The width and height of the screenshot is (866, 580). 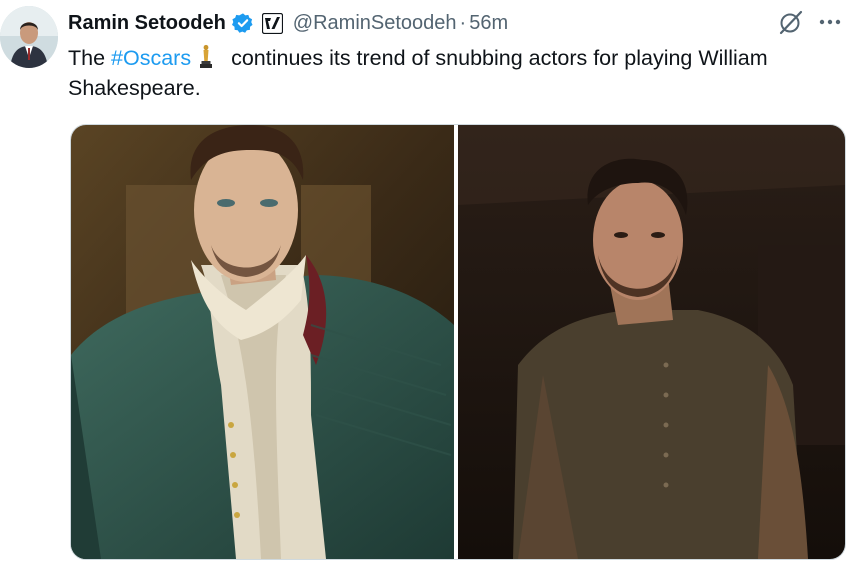 I want to click on more-icon, so click(x=830, y=22).